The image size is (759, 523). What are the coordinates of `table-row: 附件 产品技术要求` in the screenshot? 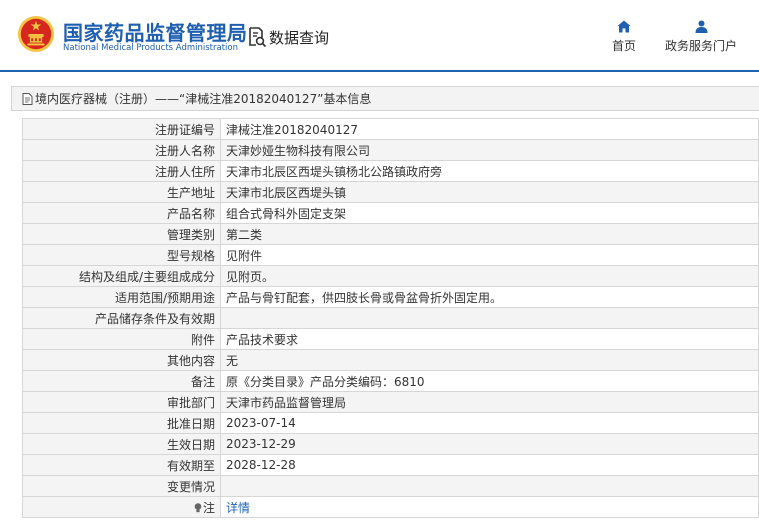 It's located at (390, 339).